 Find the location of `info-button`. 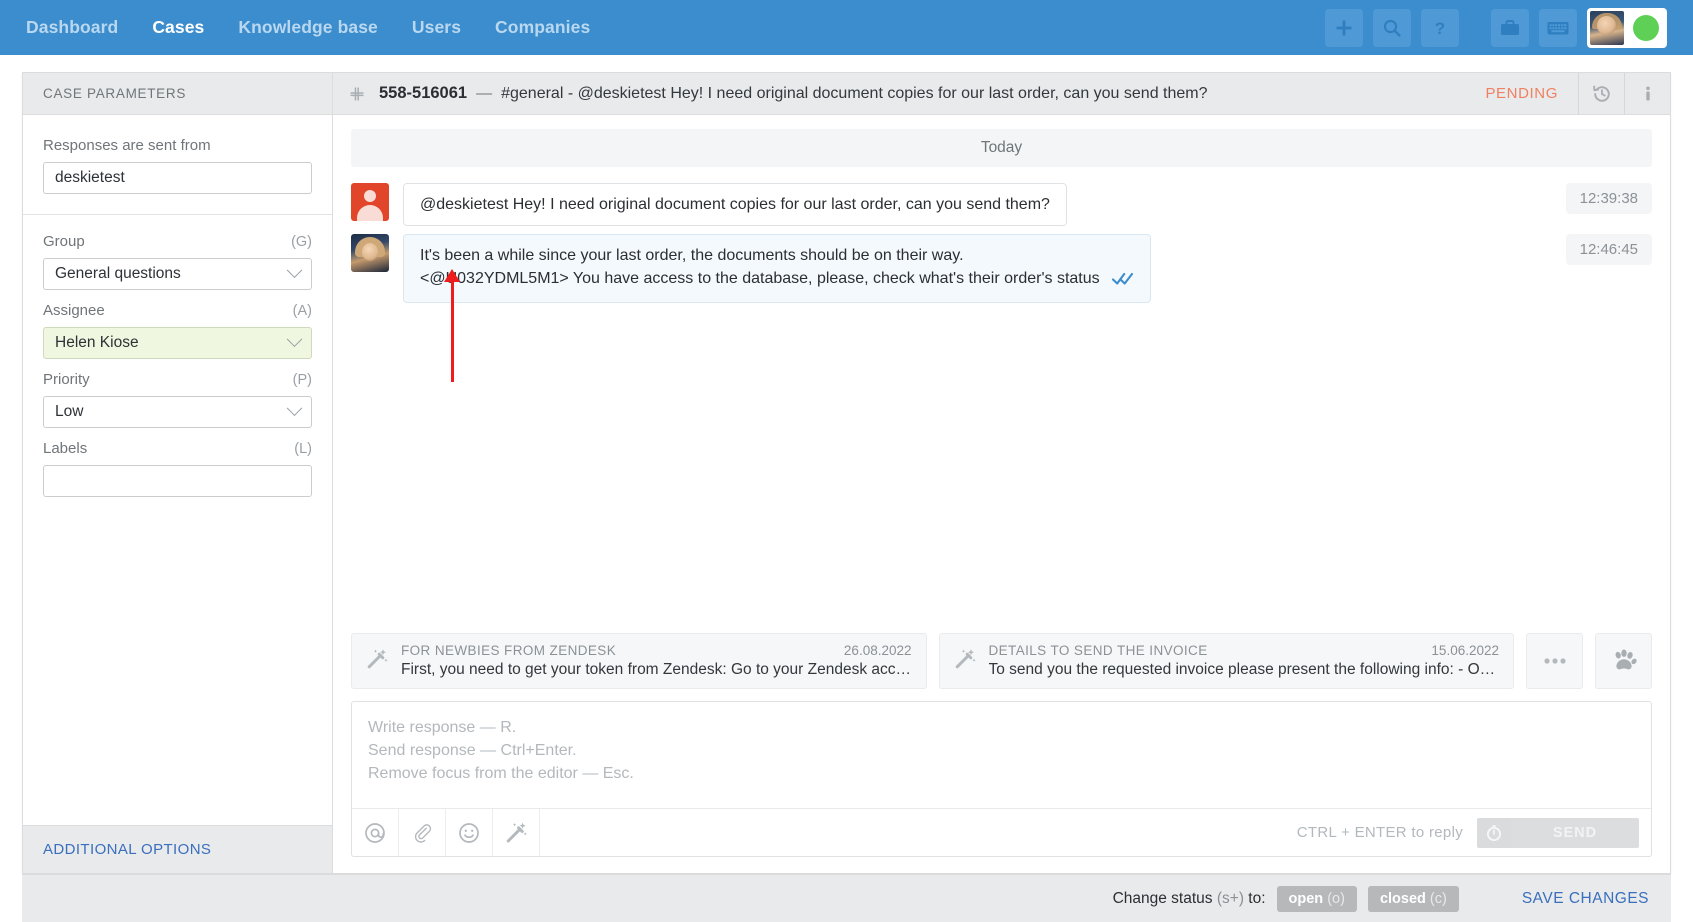

info-button is located at coordinates (1647, 93).